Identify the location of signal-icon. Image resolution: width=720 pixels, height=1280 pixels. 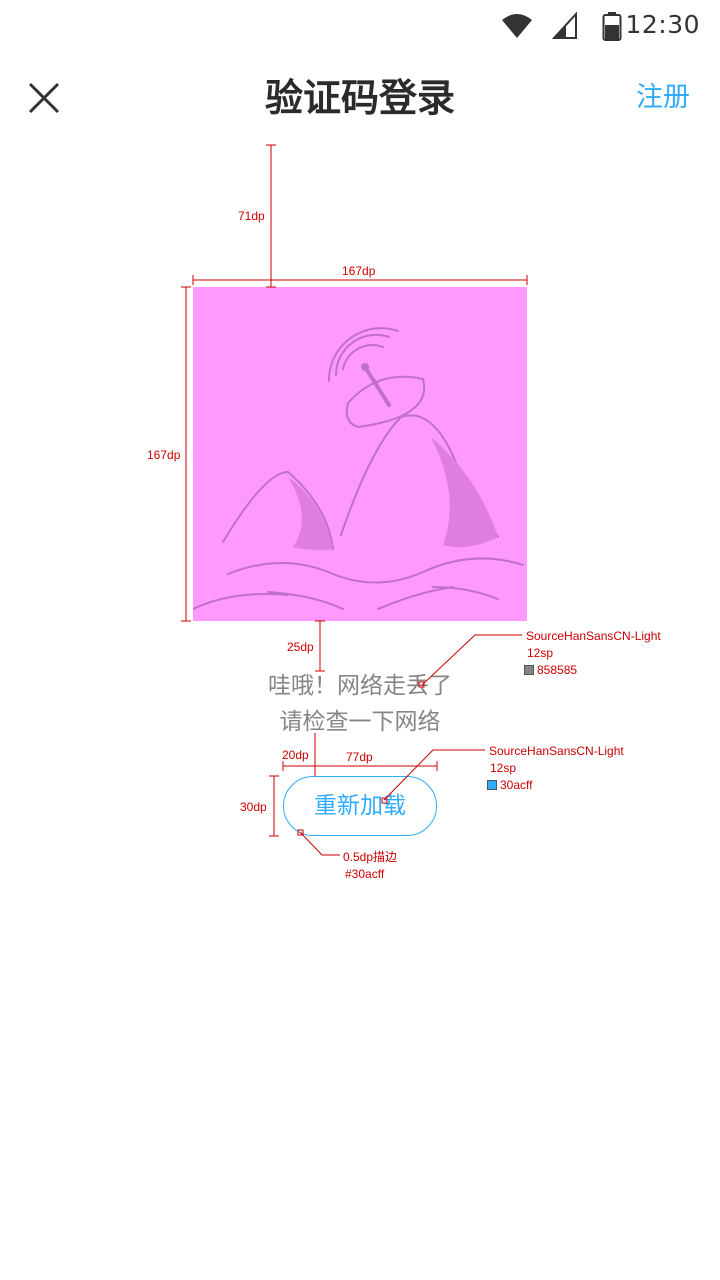
(564, 25).